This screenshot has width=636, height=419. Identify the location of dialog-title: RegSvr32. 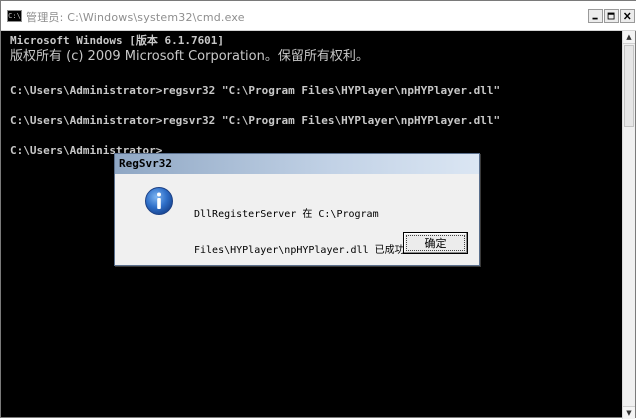
(145, 163).